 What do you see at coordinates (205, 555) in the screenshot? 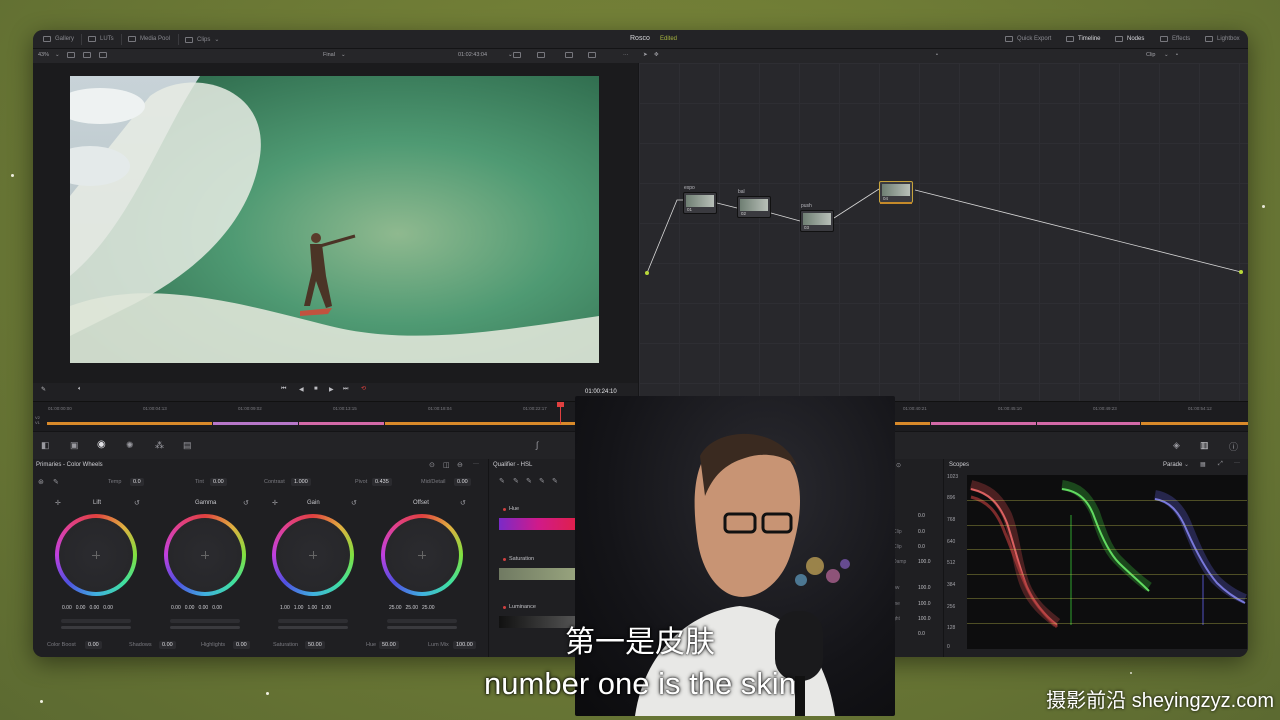
I see `gamma-wheel` at bounding box center [205, 555].